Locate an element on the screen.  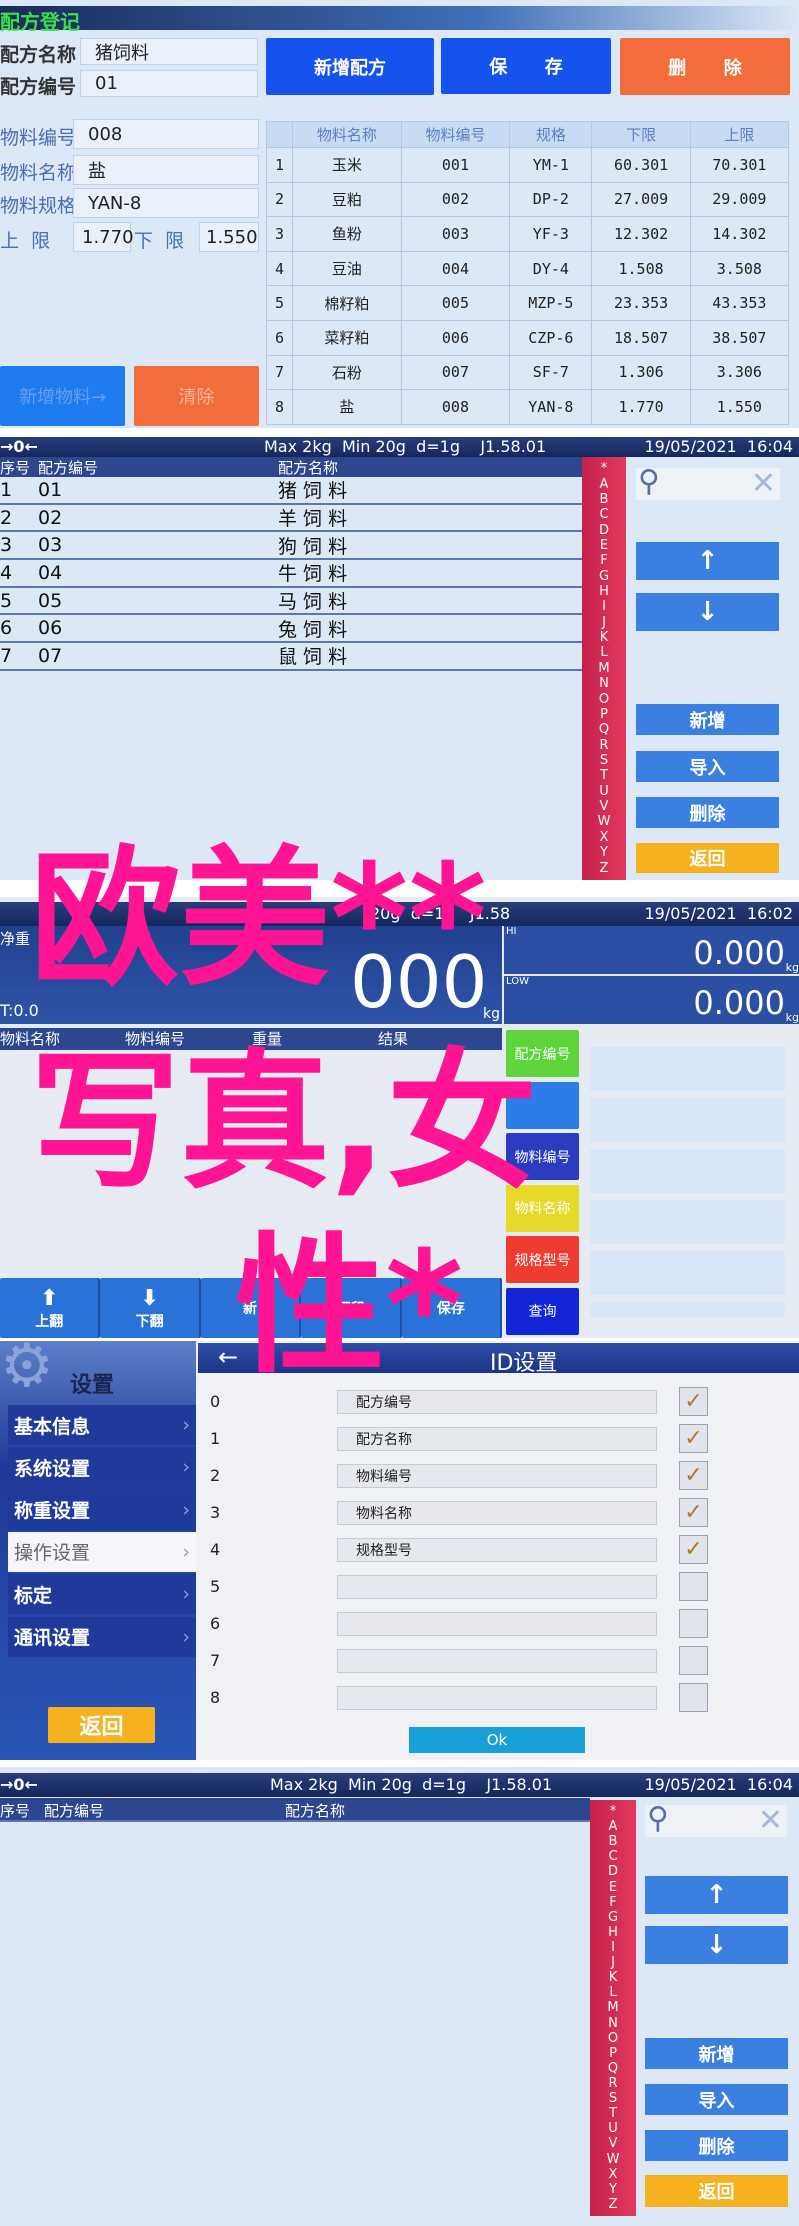
toolbar-button: ⬇ 下翻 is located at coordinates (150, 1308).